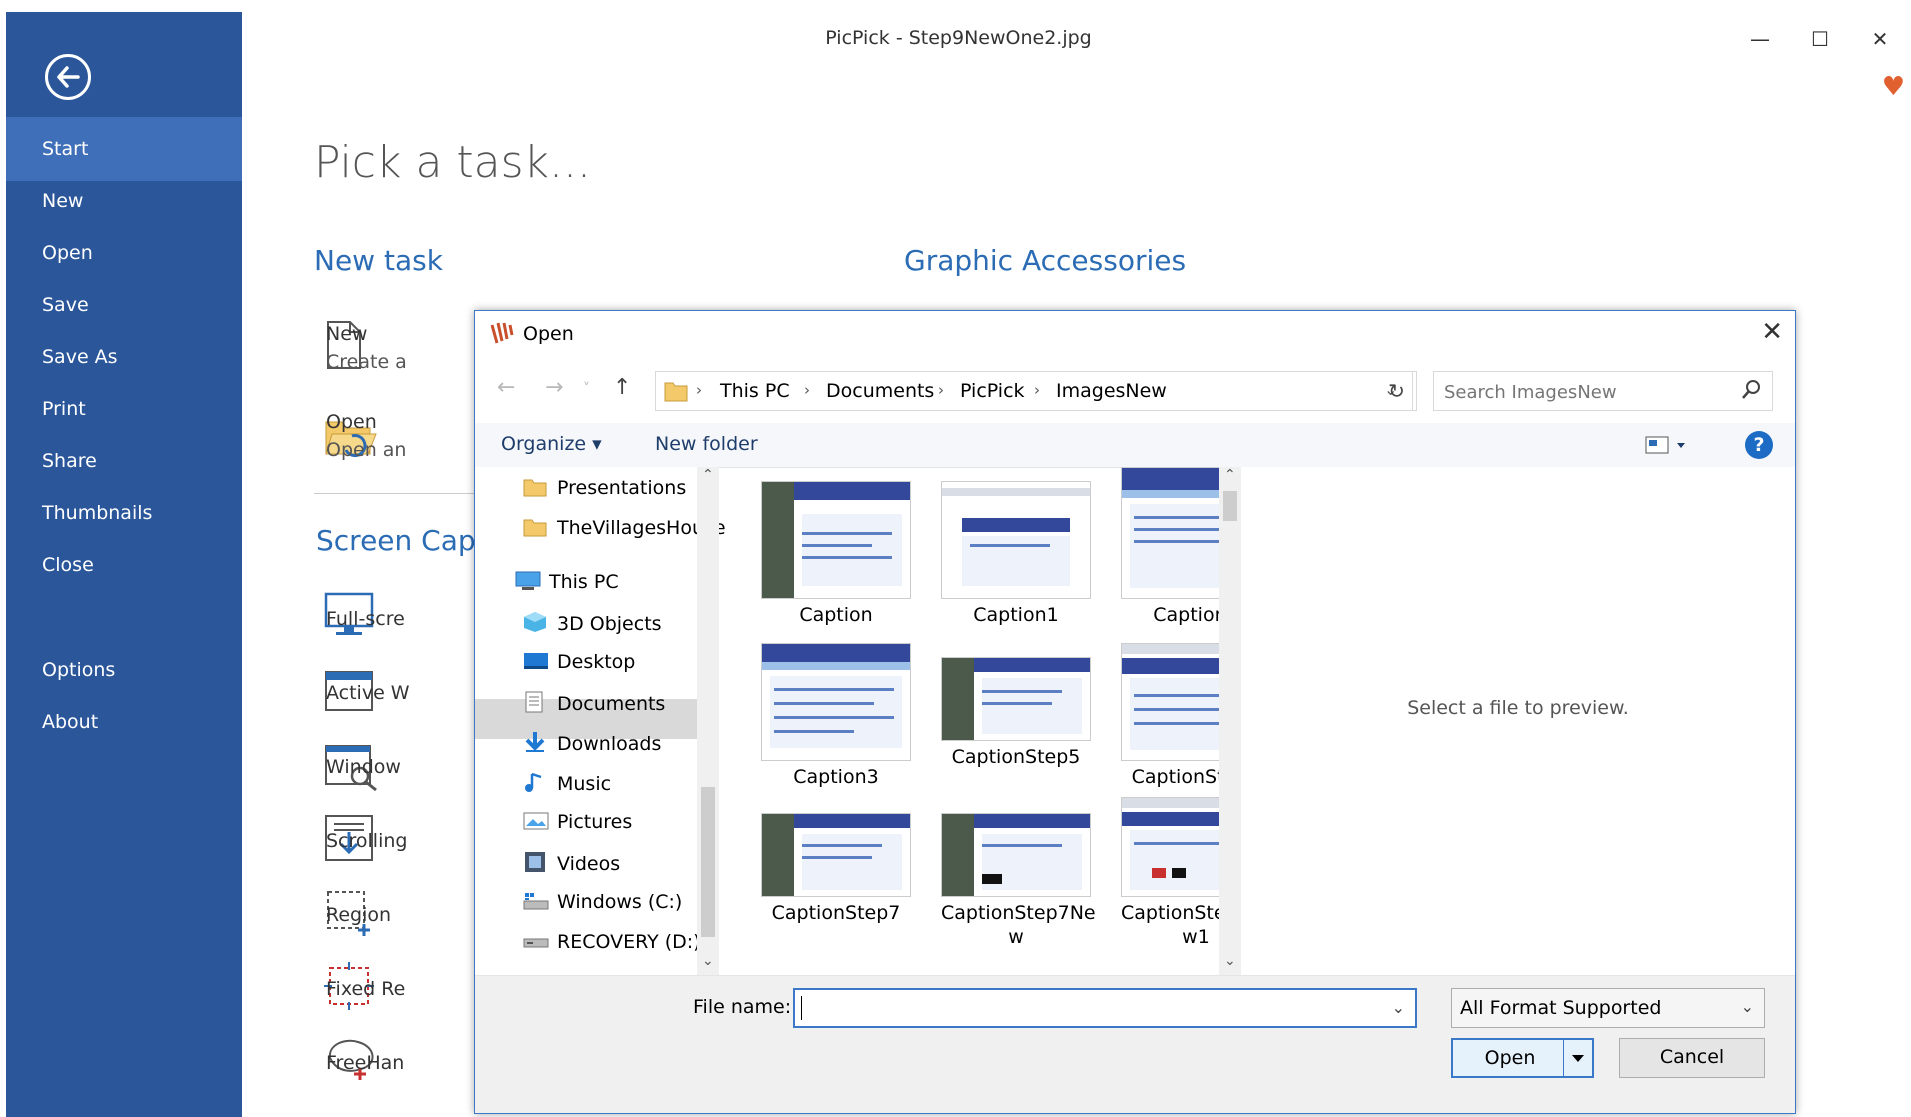  What do you see at coordinates (365, 989) in the screenshot?
I see `task-fixed-region: Fixed Re` at bounding box center [365, 989].